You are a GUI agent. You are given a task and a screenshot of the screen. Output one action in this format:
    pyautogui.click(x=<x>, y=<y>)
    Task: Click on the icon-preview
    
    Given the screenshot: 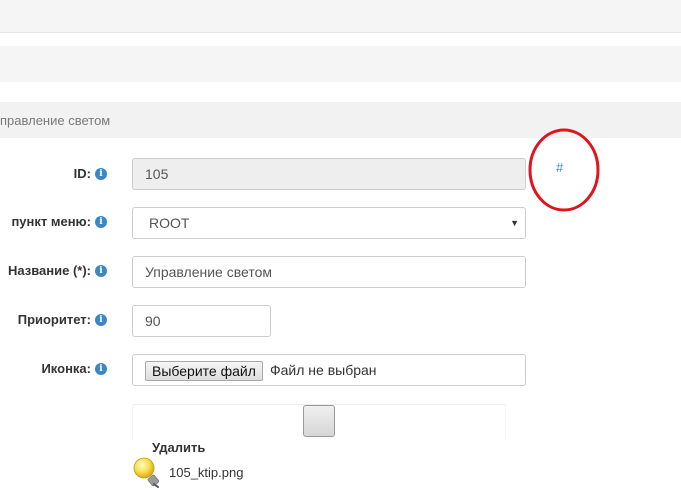 What is the action you would take?
    pyautogui.click(x=319, y=422)
    